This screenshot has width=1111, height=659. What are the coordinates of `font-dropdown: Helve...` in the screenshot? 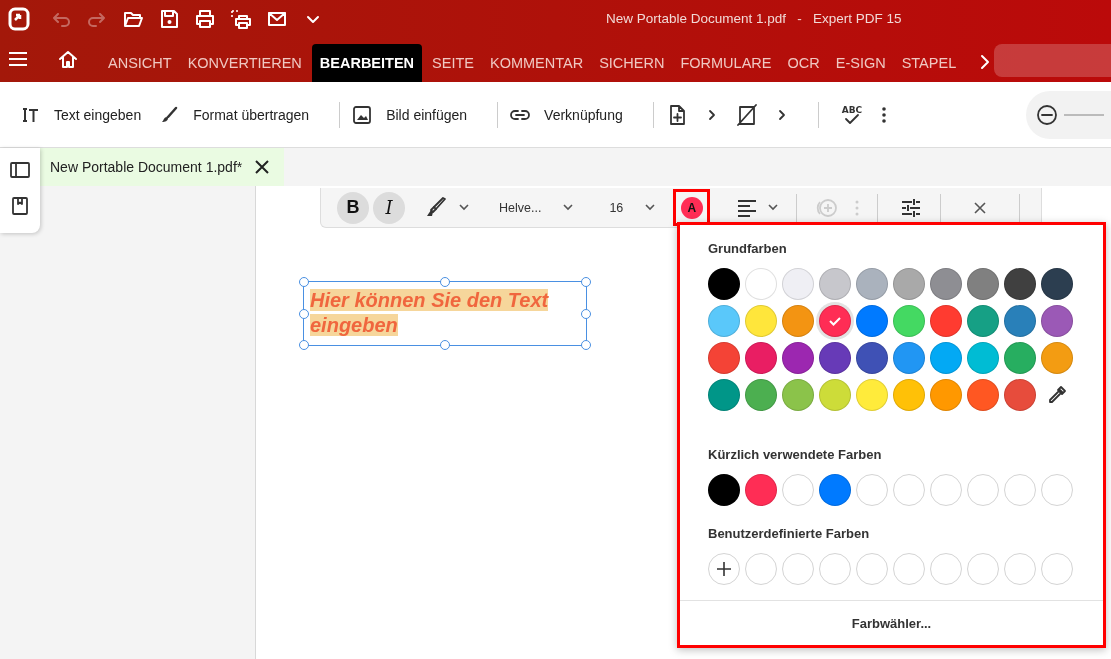 It's located at (536, 207).